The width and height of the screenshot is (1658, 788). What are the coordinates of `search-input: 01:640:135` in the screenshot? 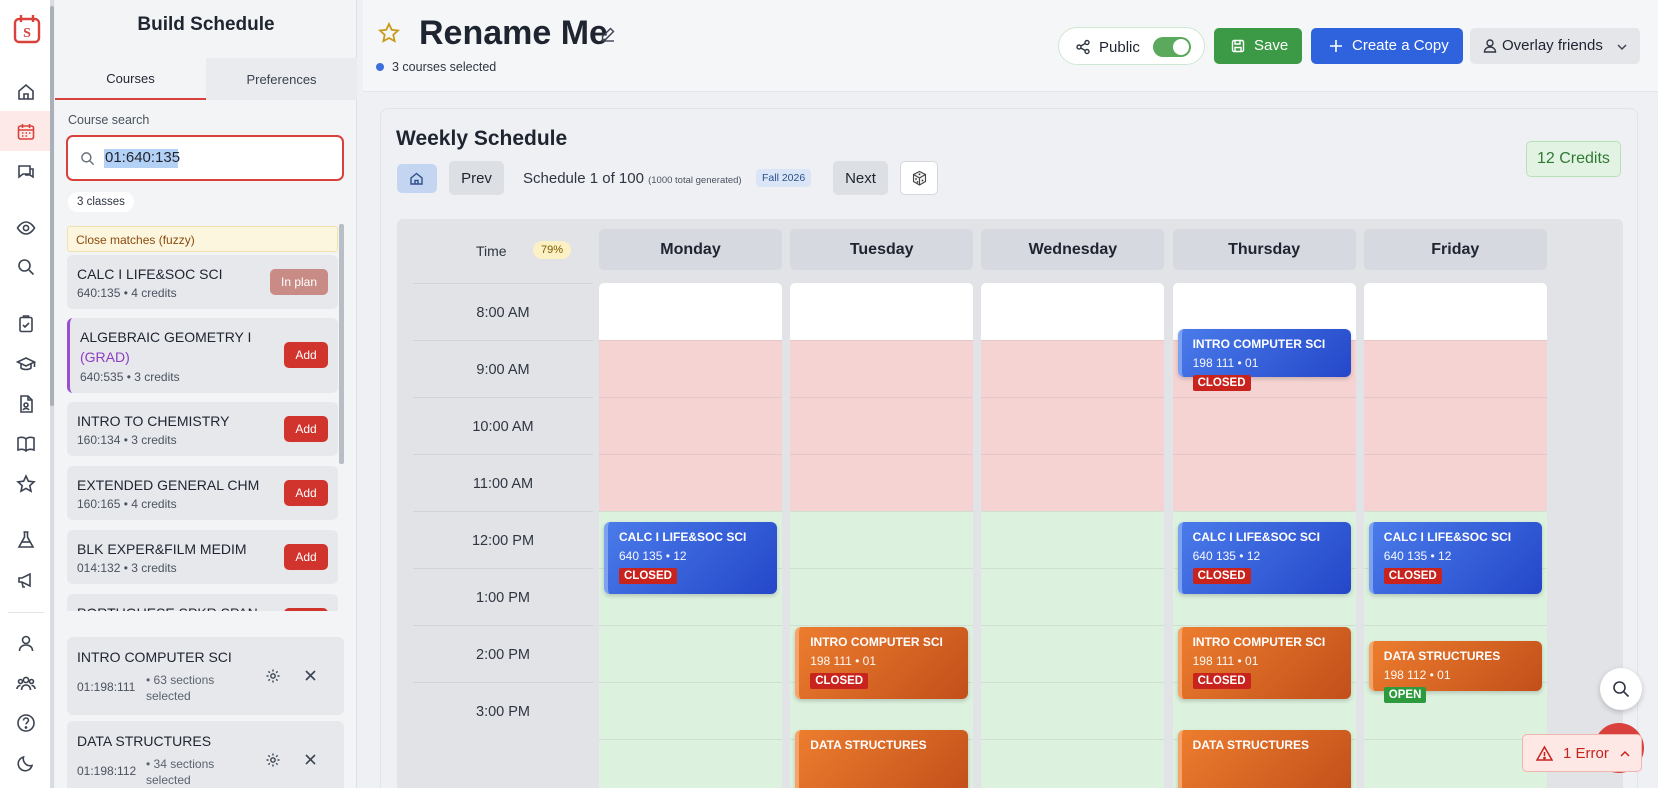 It's located at (142, 157).